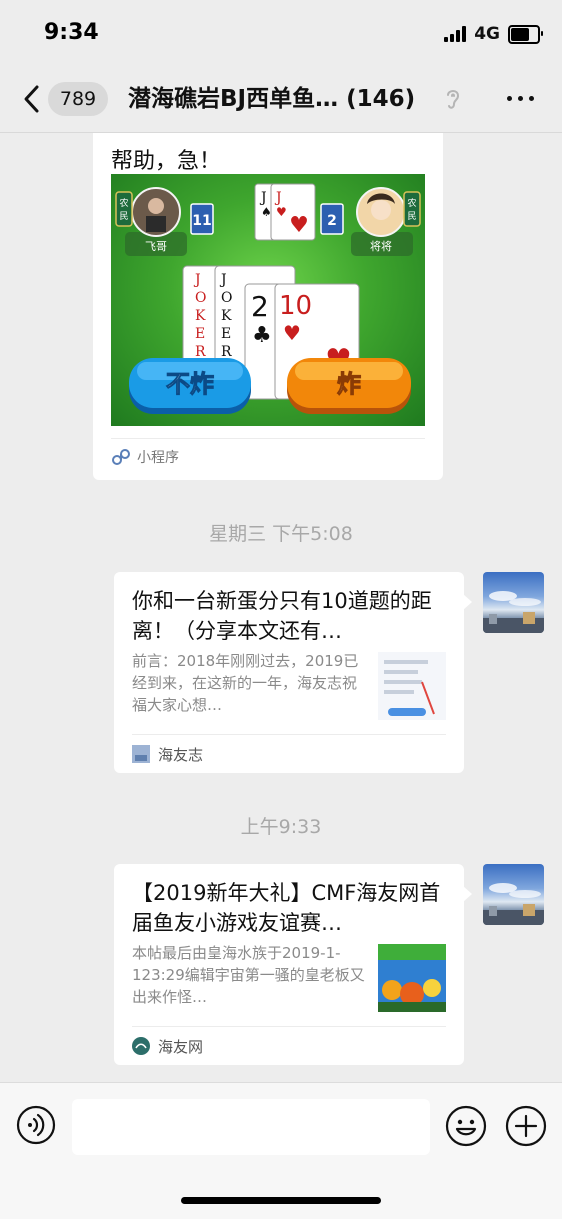 This screenshot has width=562, height=1219. Describe the element at coordinates (281, 827) in the screenshot. I see `timestamp-separator: 上午9:33` at that location.